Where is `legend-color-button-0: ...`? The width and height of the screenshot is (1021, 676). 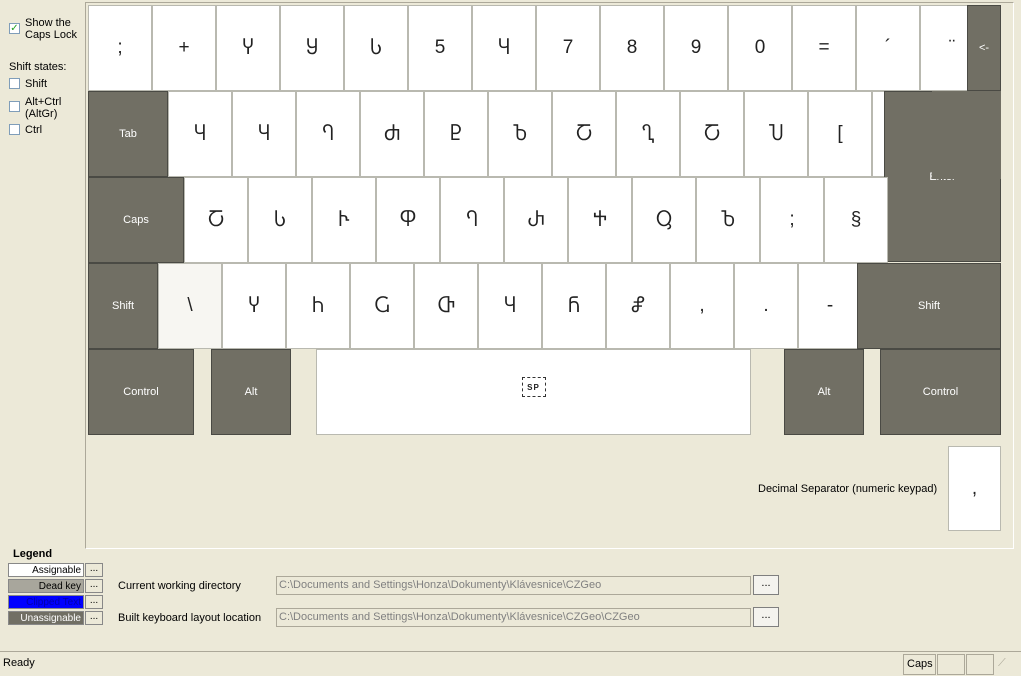 legend-color-button-0: ... is located at coordinates (94, 570).